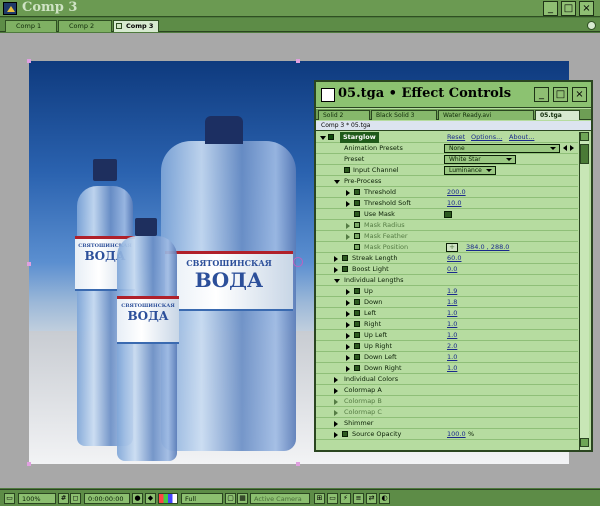 Image resolution: width=600 pixels, height=506 pixels. I want to click on length-value: 2.0, so click(452, 346).